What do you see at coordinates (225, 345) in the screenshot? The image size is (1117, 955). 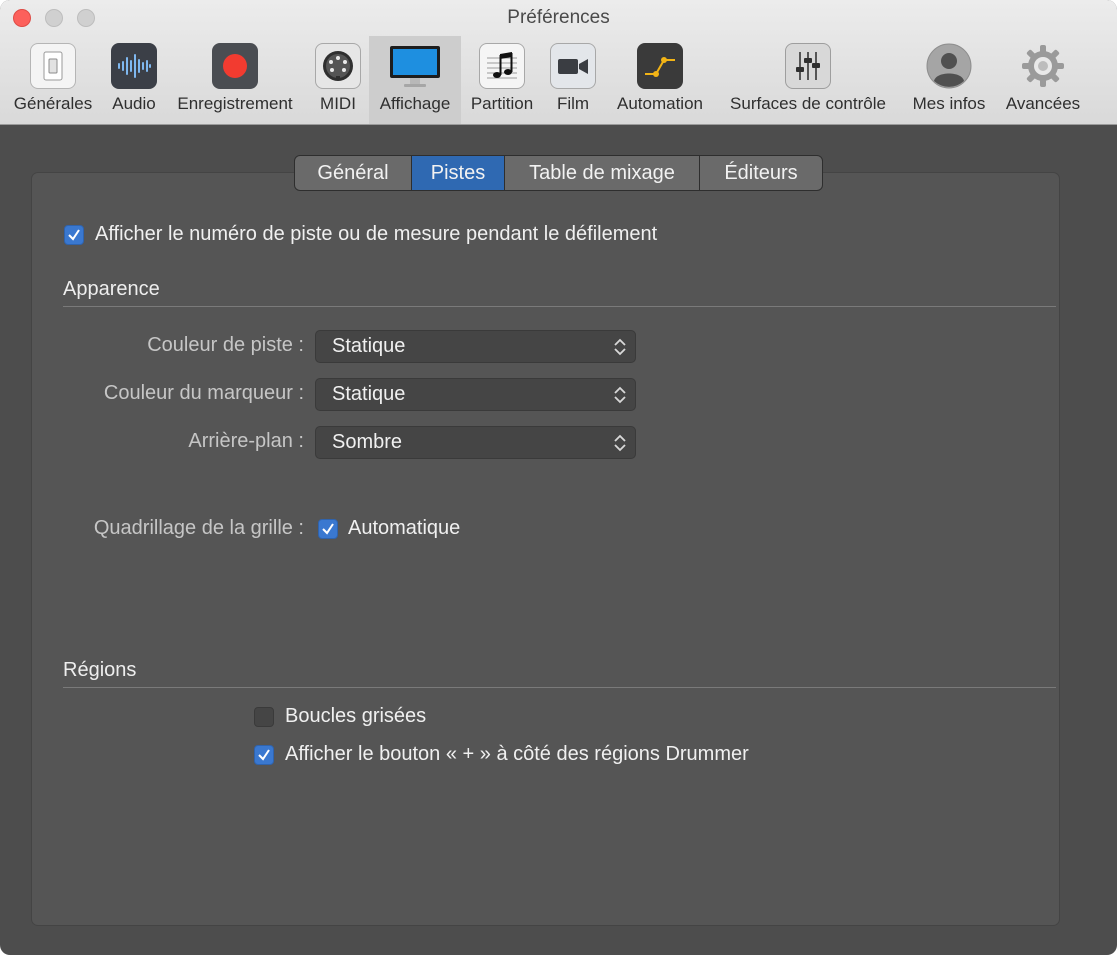 I see `track-color-label: Couleur de piste :` at bounding box center [225, 345].